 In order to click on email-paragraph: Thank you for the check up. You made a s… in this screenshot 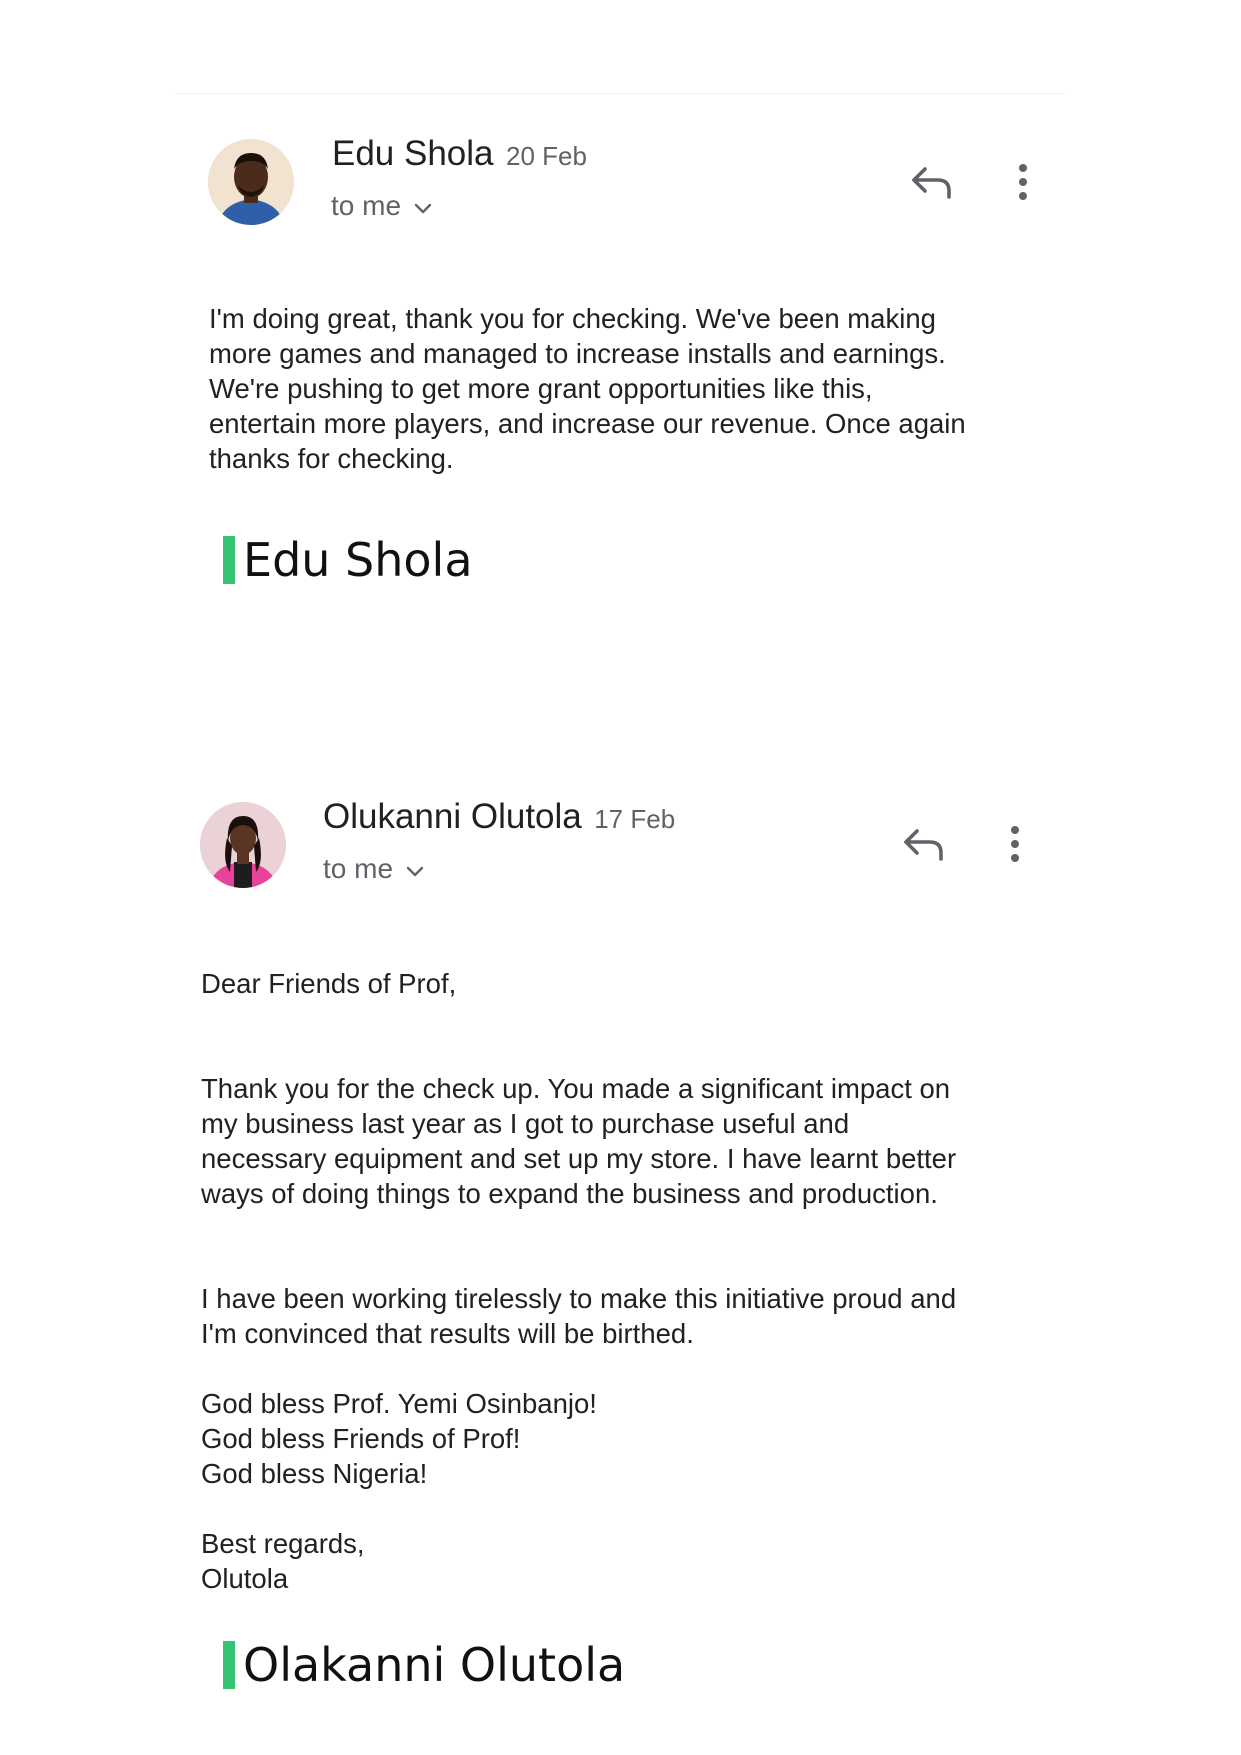, I will do `click(579, 1141)`.